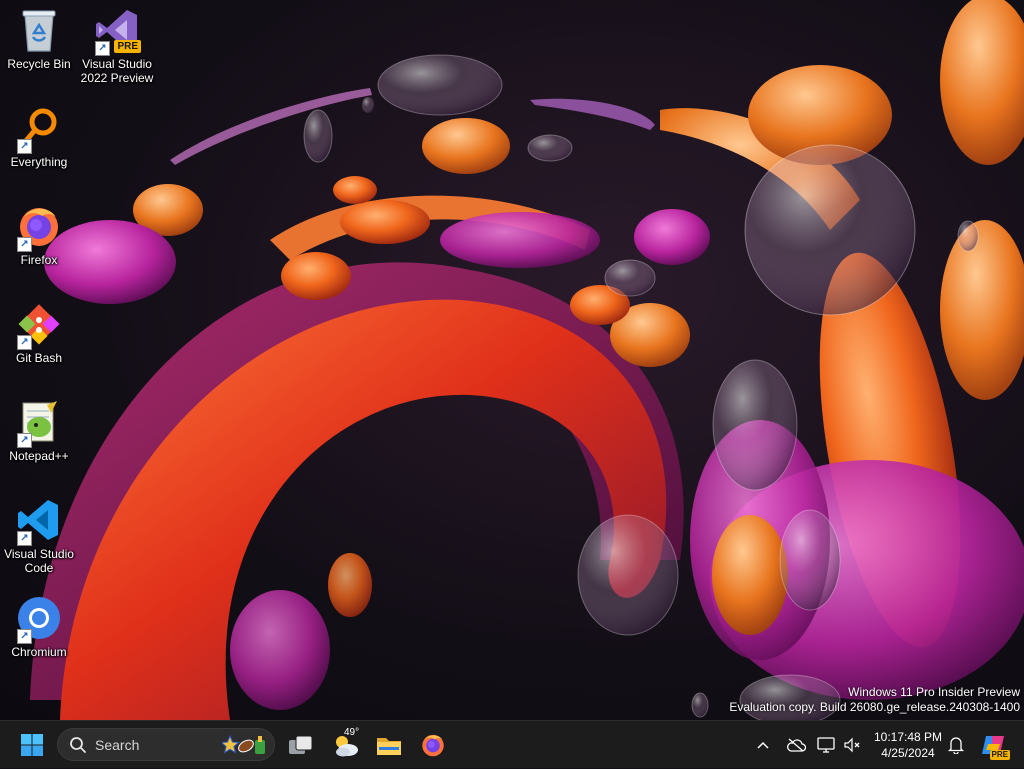 The height and width of the screenshot is (769, 1024). Describe the element at coordinates (512, 744) in the screenshot. I see `taskbar: Search 49° 10:17:48 PM 4/25/2024 PRE` at that location.